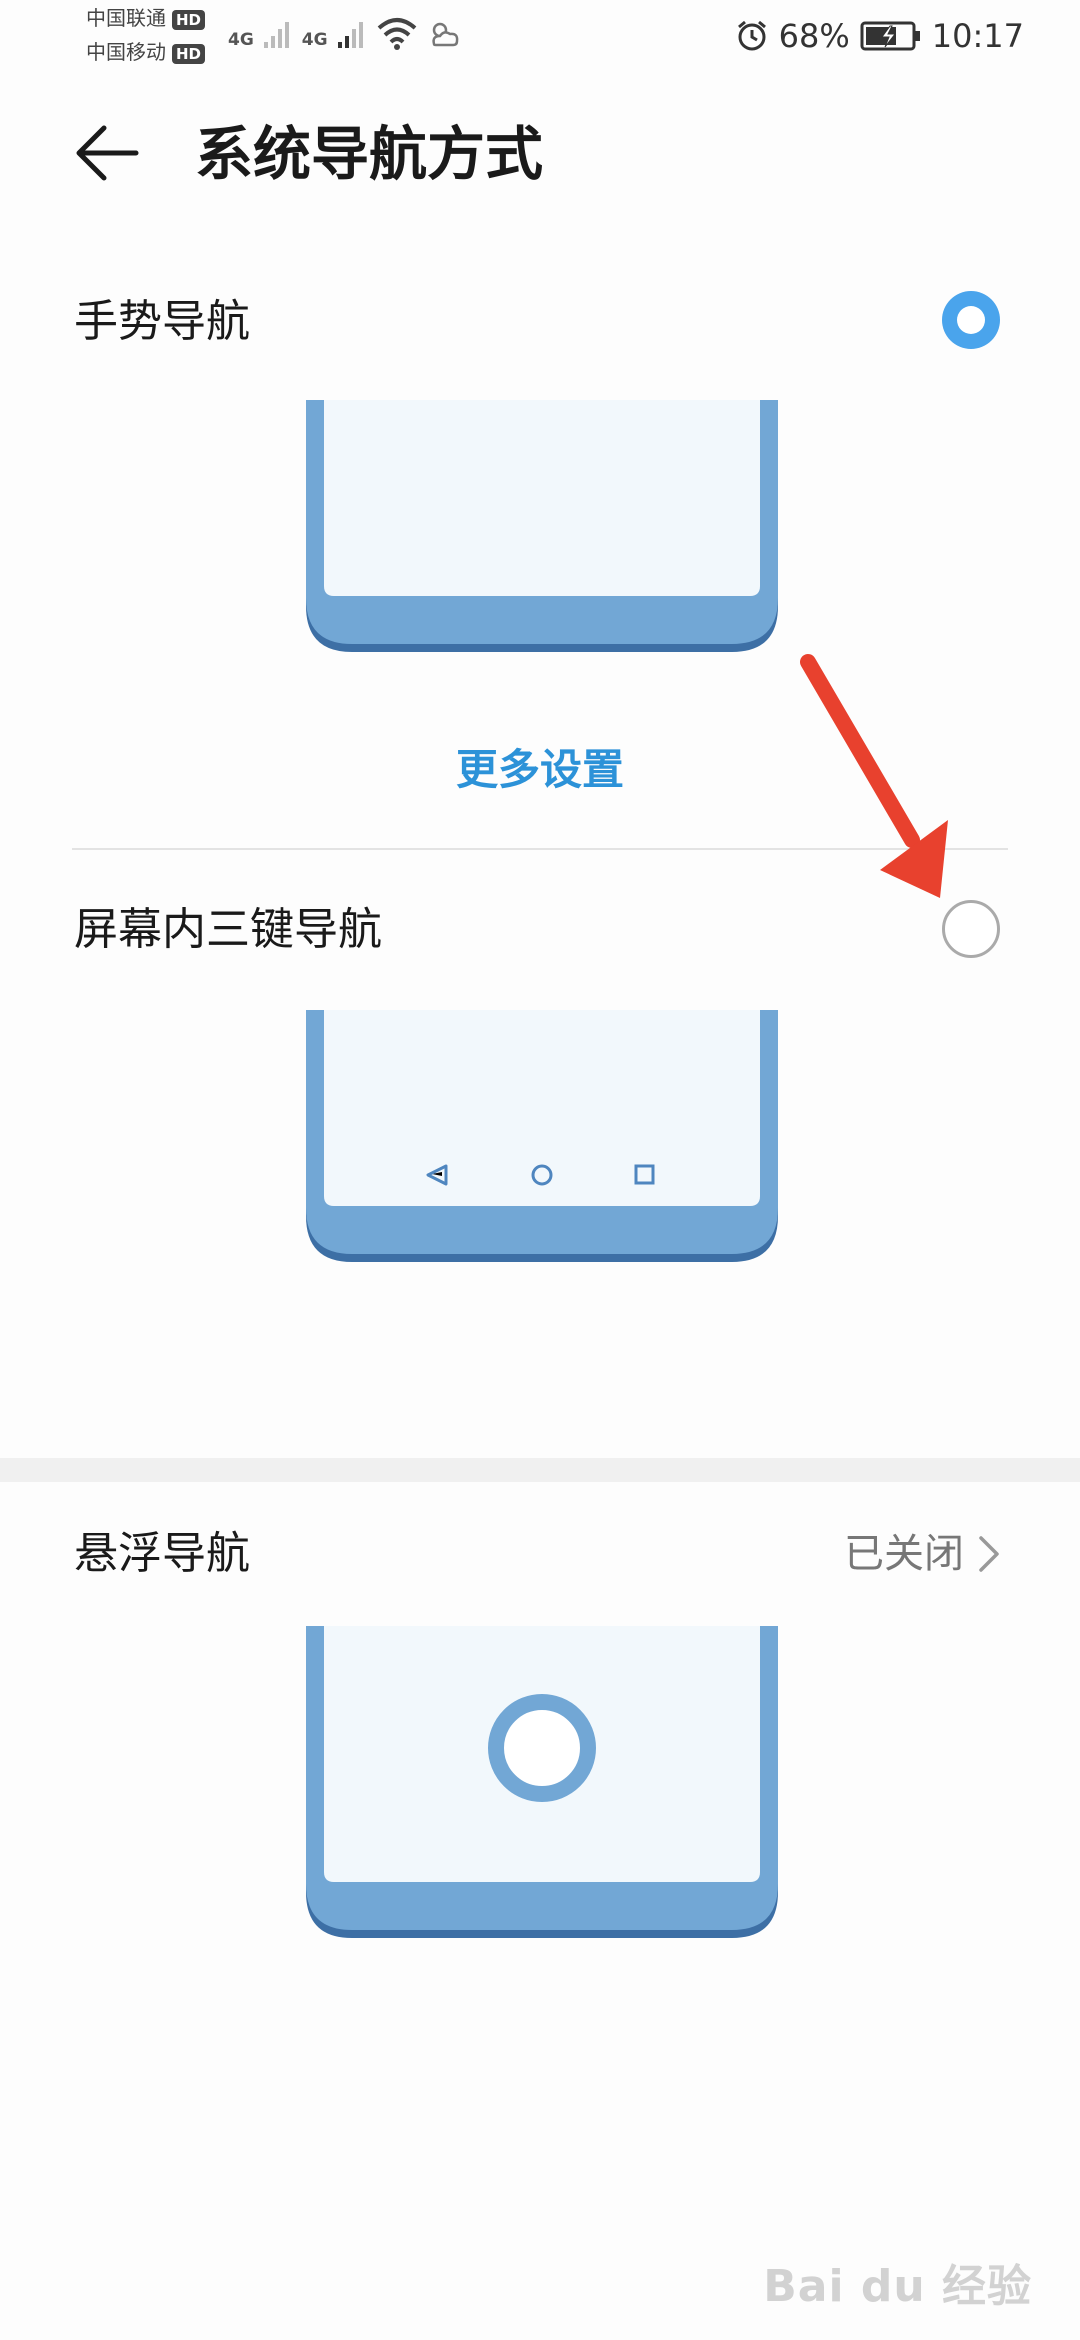 The height and width of the screenshot is (2340, 1080). What do you see at coordinates (189, 19) in the screenshot?
I see `hd-badge-1: HD` at bounding box center [189, 19].